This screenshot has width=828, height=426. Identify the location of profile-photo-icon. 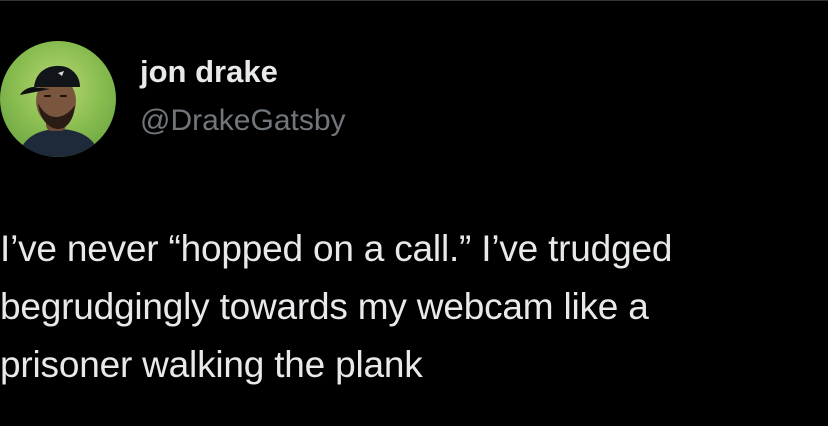
(59, 111).